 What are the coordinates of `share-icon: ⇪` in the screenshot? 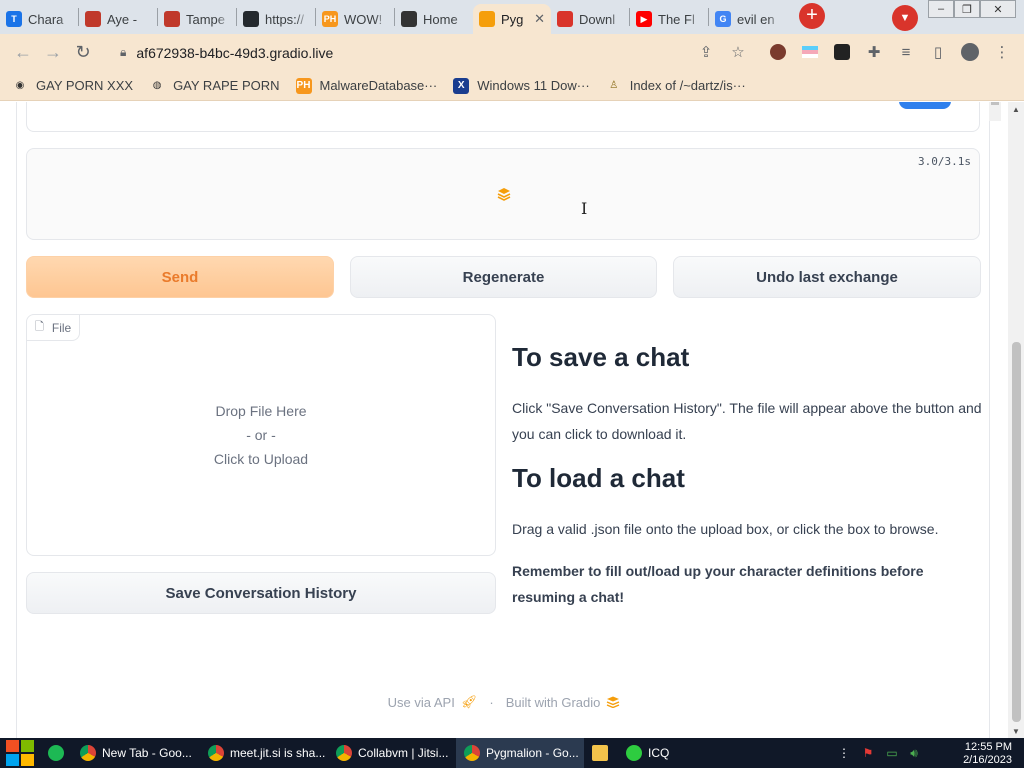 It's located at (706, 52).